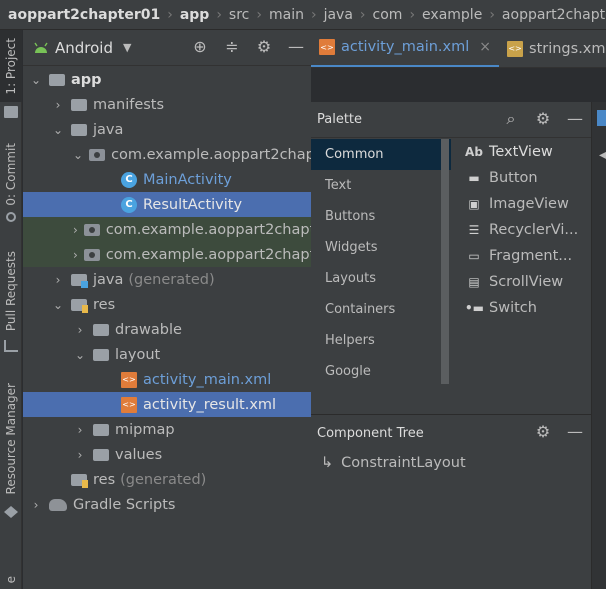  I want to click on breadcrumb-item-src: src, so click(239, 15).